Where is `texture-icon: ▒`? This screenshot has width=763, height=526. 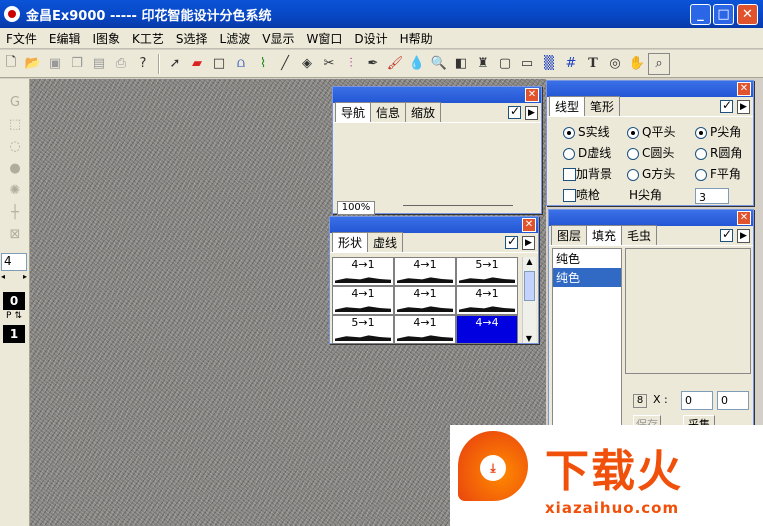
texture-icon: ▒ is located at coordinates (549, 64).